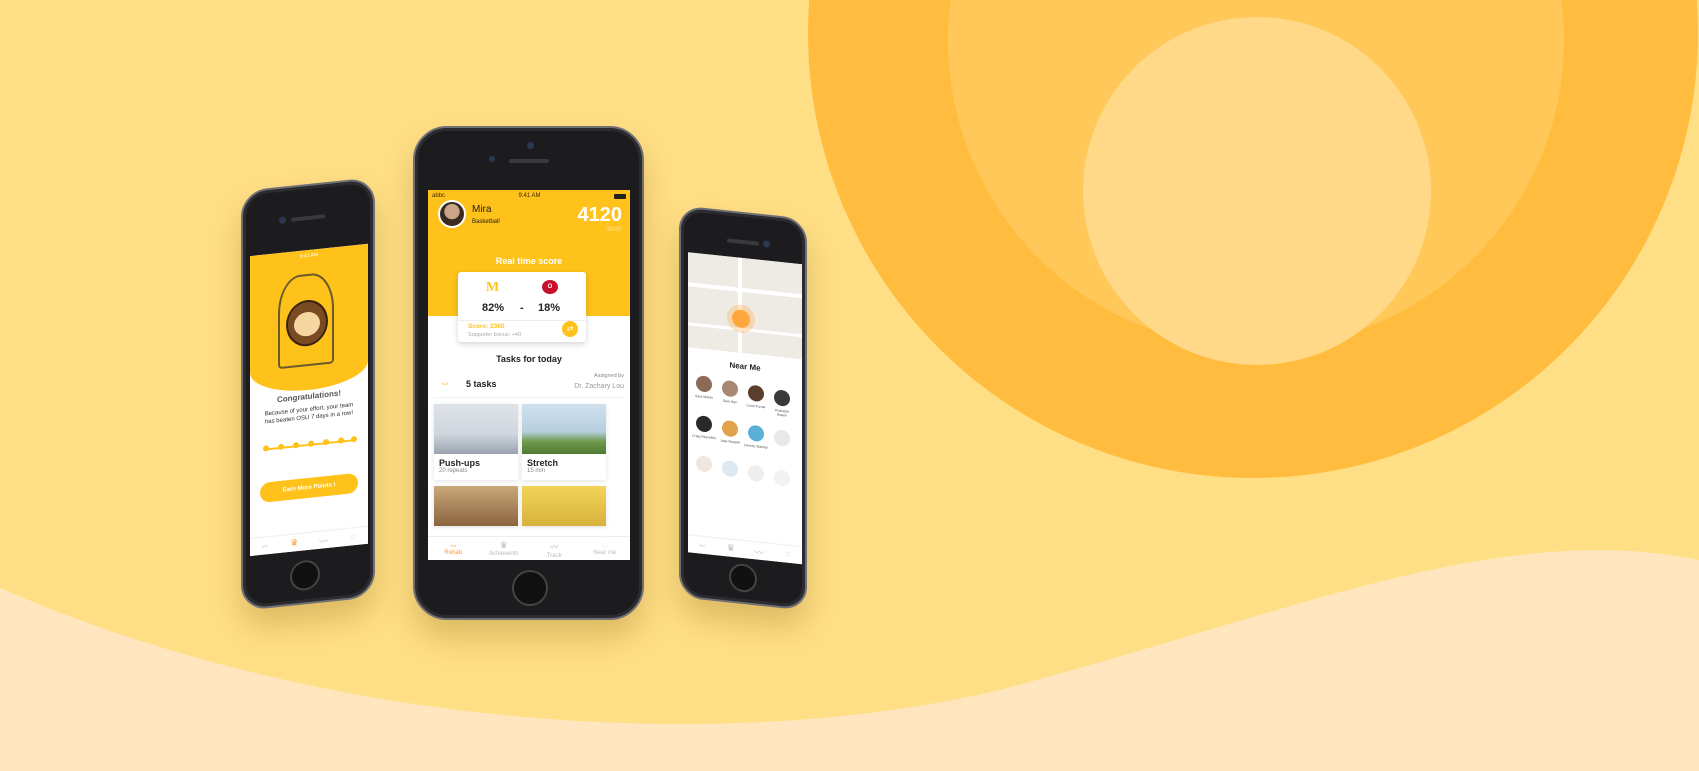 The image size is (1699, 771). I want to click on person-name: Jose Russell, so click(730, 441).